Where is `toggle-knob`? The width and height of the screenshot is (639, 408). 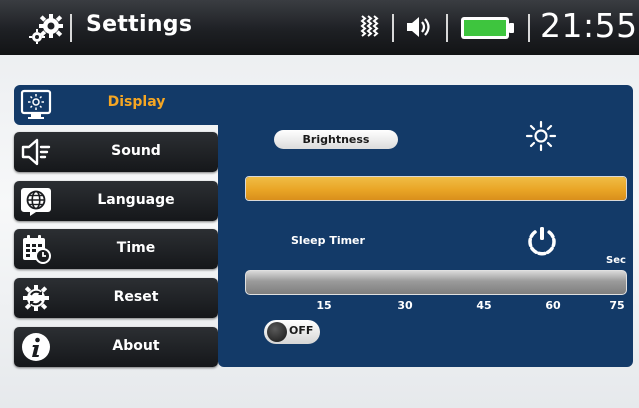
toggle-knob is located at coordinates (277, 332).